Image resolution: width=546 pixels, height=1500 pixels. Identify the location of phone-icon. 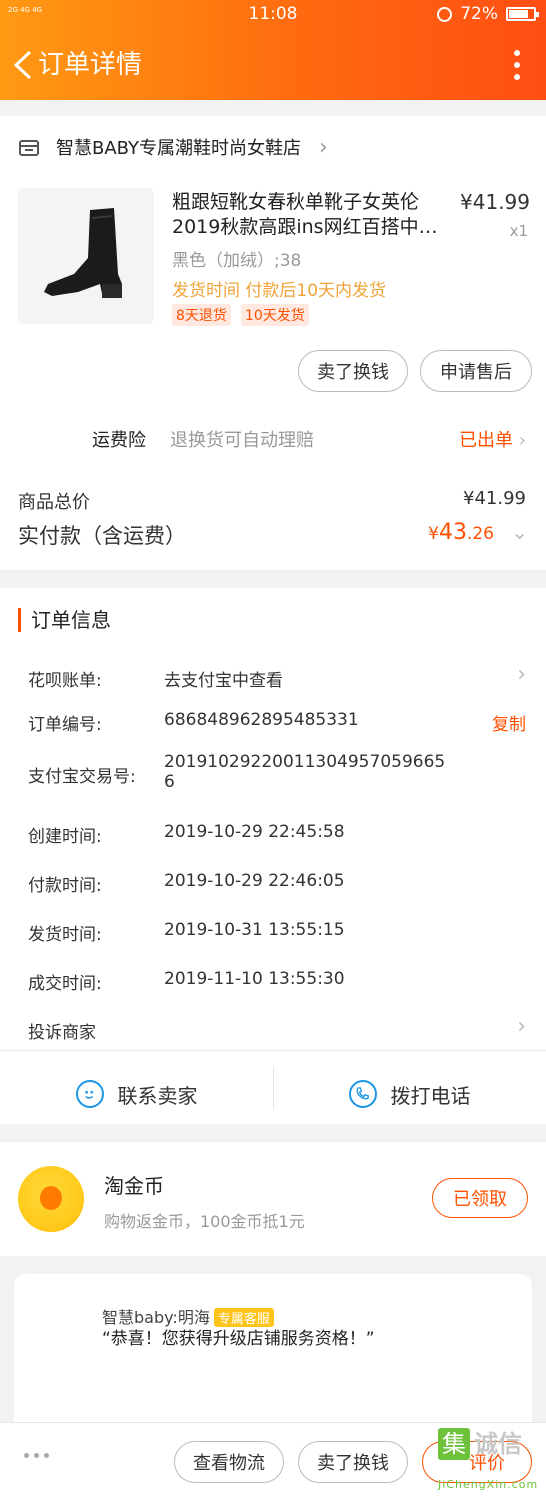
(362, 1094).